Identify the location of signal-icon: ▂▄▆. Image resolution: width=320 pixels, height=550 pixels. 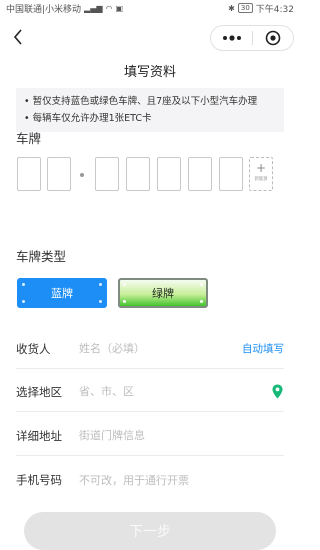
(93, 8).